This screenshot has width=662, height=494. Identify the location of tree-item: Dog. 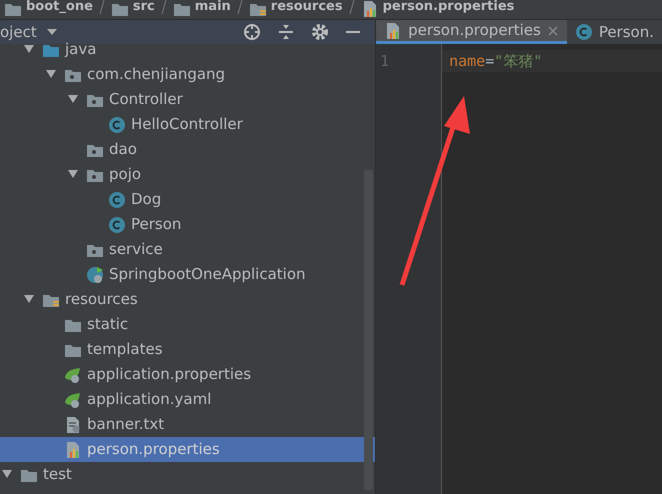
(188, 199).